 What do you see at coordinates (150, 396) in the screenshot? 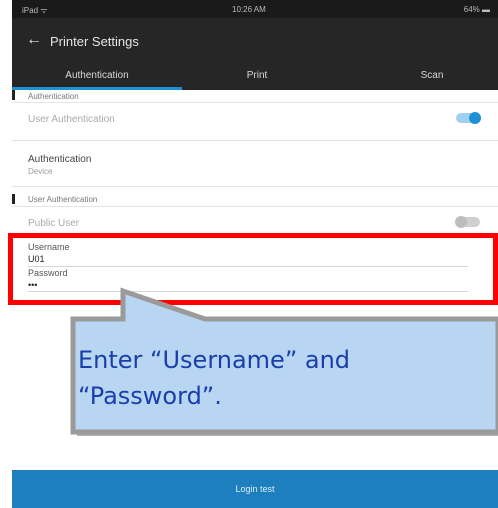
I see `callout-line-2: “Password”.` at bounding box center [150, 396].